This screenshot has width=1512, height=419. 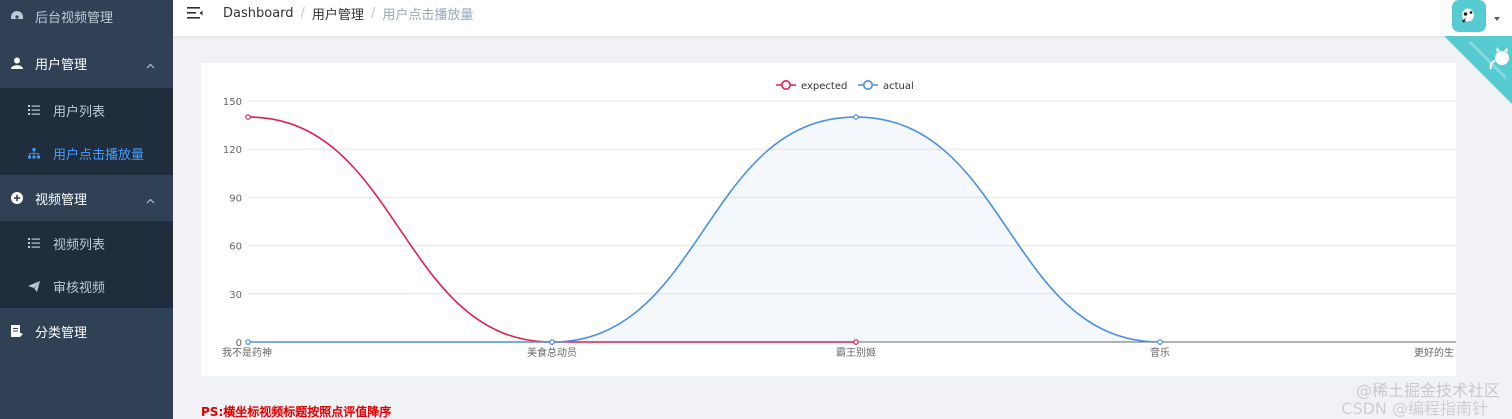 I want to click on menu-label: 后台视频管理, so click(x=74, y=18).